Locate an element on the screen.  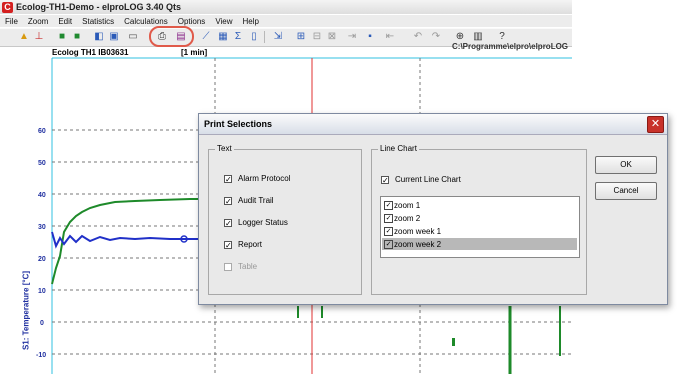
menu-edit: Edit is located at coordinates (65, 21).